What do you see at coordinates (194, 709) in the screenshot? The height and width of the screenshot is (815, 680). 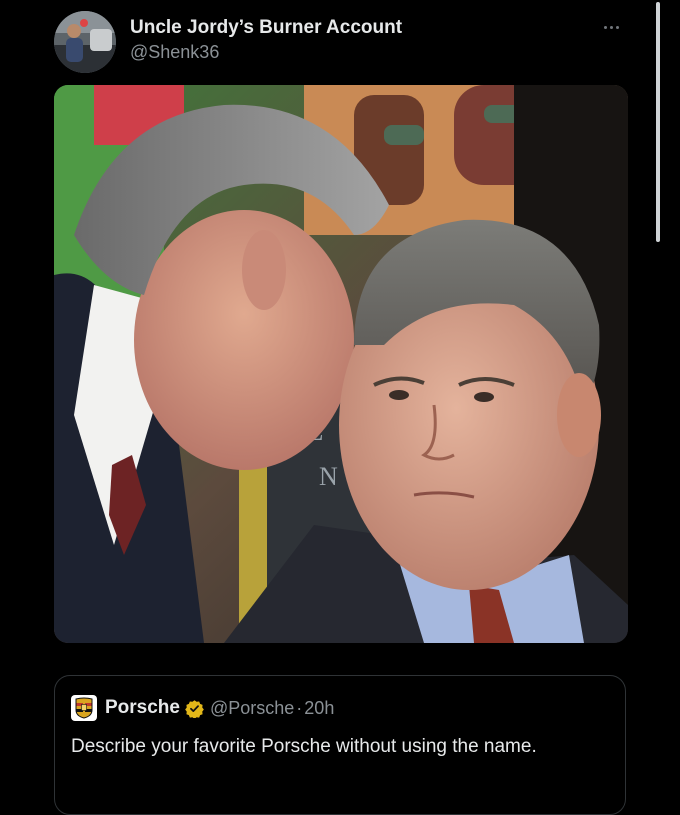 I see `gold-verified-badge-icon` at bounding box center [194, 709].